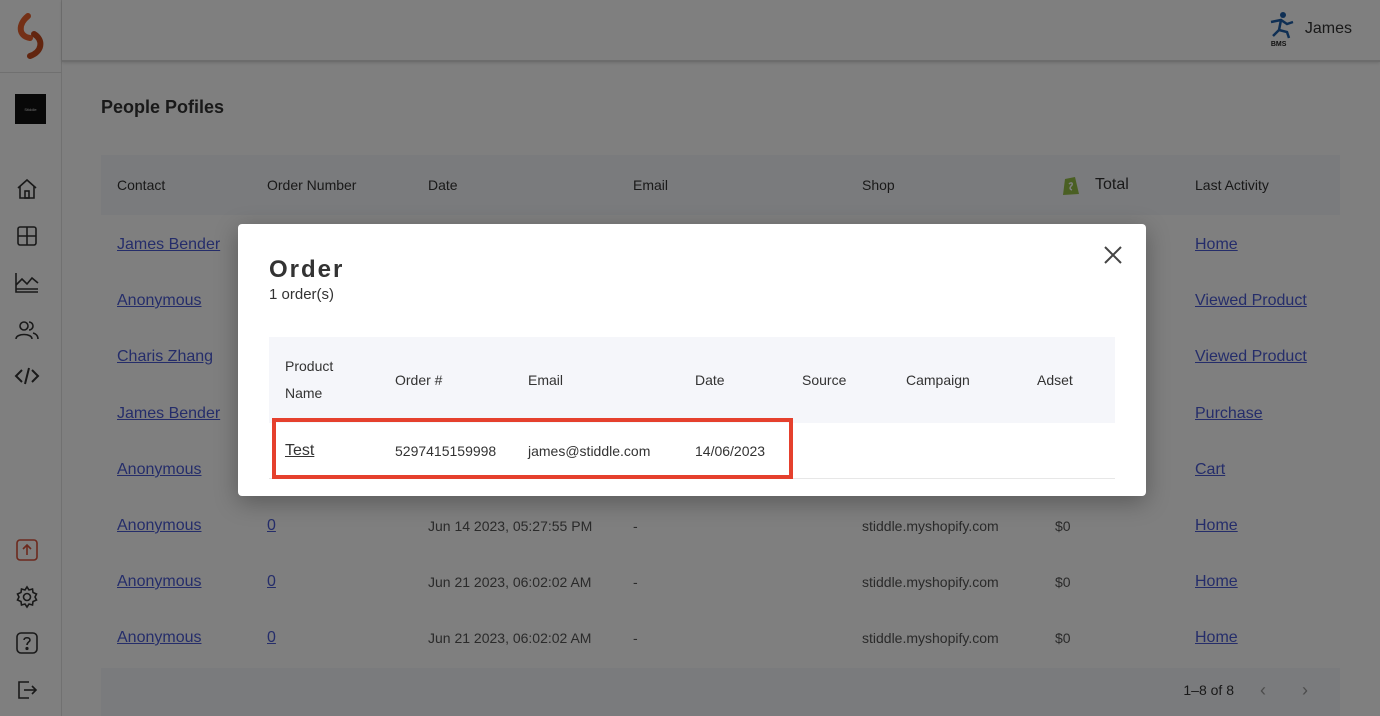 This screenshot has width=1380, height=716. I want to click on modal-title: Order, so click(307, 269).